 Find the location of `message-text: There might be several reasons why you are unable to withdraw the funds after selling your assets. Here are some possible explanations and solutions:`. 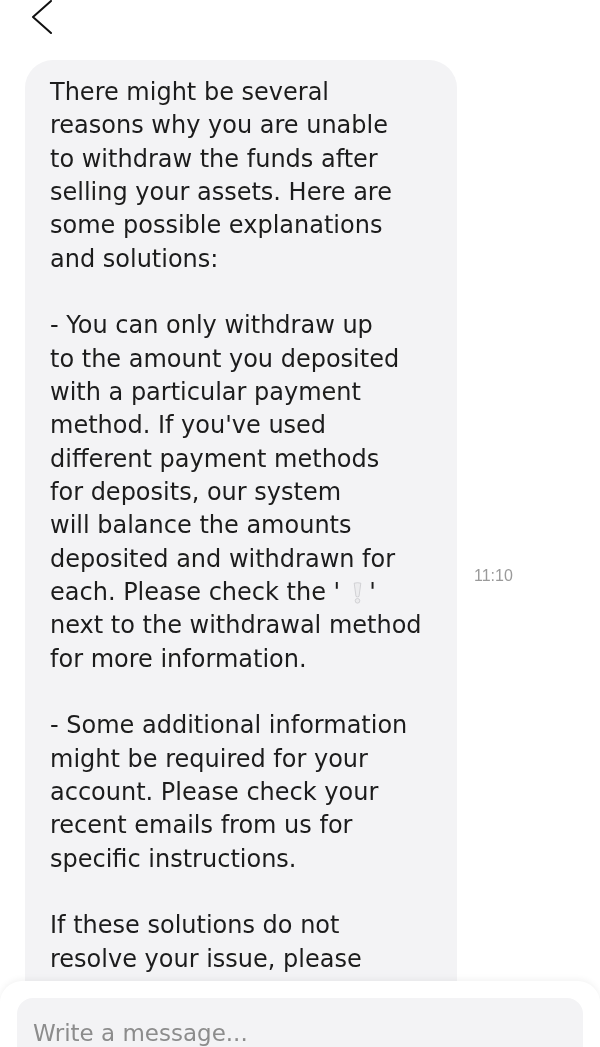

message-text: There might be several reasons why you are unable to withdraw the funds after selling your assets. Here are some possible explanations and solutions: is located at coordinates (221, 176).